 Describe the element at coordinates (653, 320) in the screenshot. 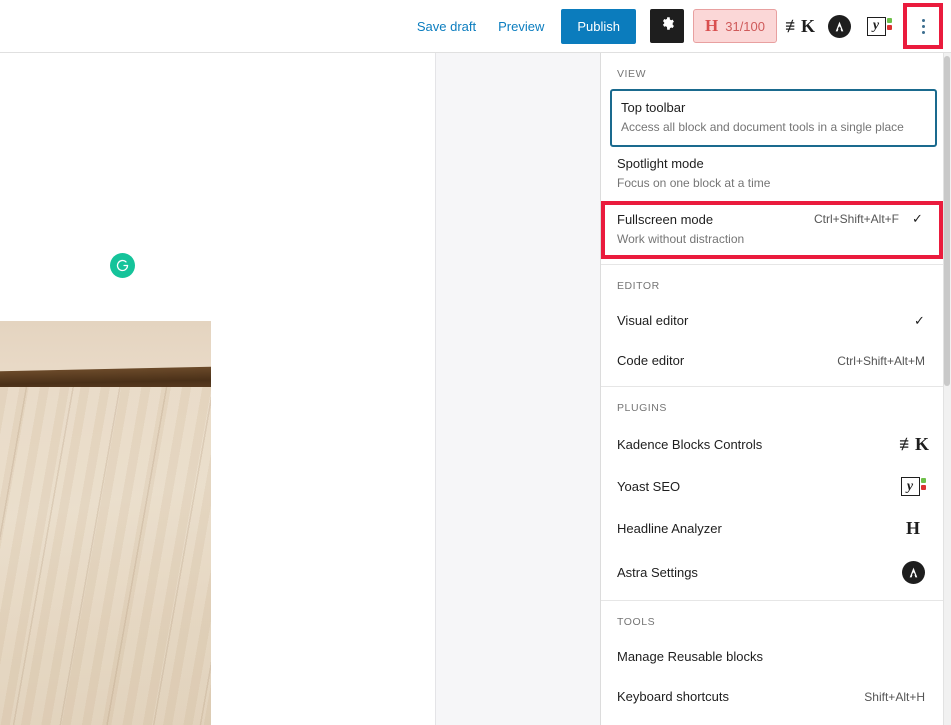

I see `menu-item-title: Visual editor` at that location.